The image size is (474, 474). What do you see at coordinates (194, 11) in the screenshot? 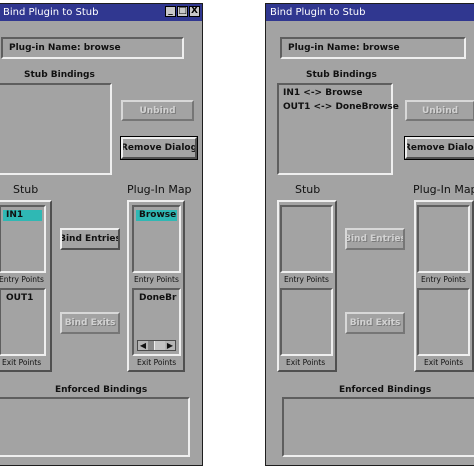
I see `close-button: X` at bounding box center [194, 11].